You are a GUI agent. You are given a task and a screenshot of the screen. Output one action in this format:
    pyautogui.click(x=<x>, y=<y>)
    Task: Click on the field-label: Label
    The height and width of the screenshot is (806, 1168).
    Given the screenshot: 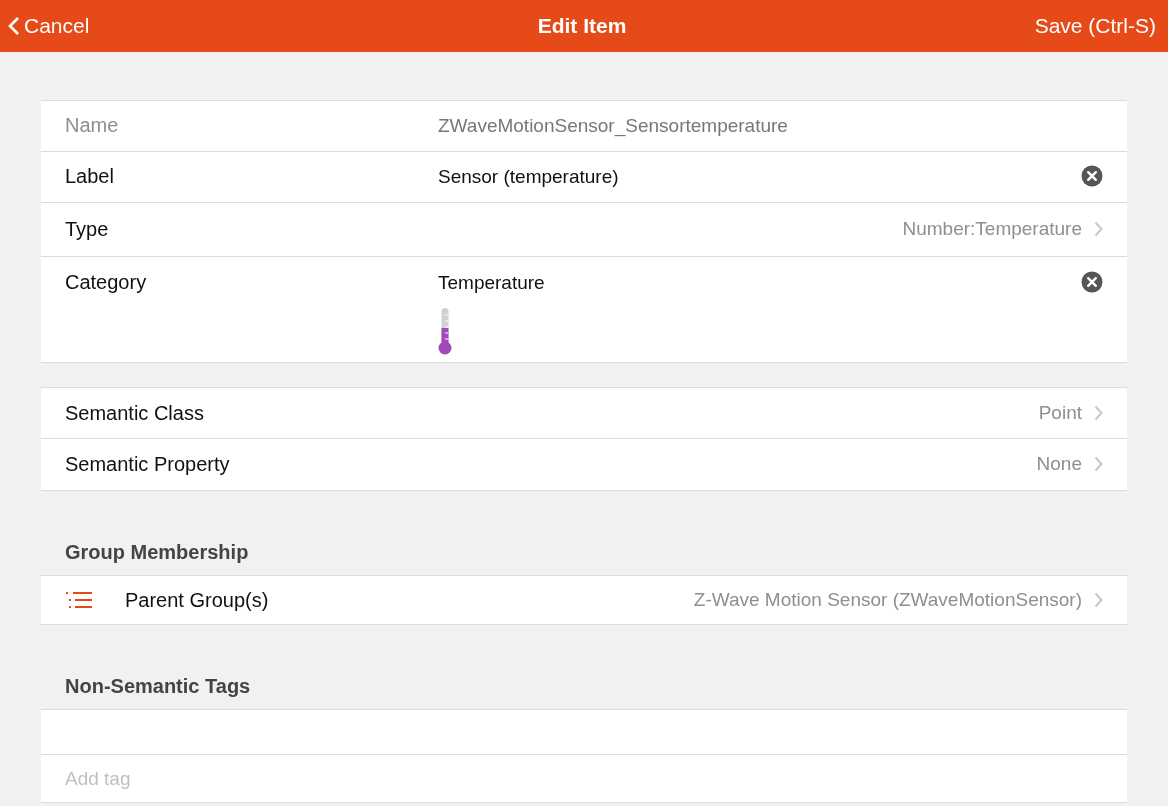 What is the action you would take?
    pyautogui.click(x=90, y=176)
    